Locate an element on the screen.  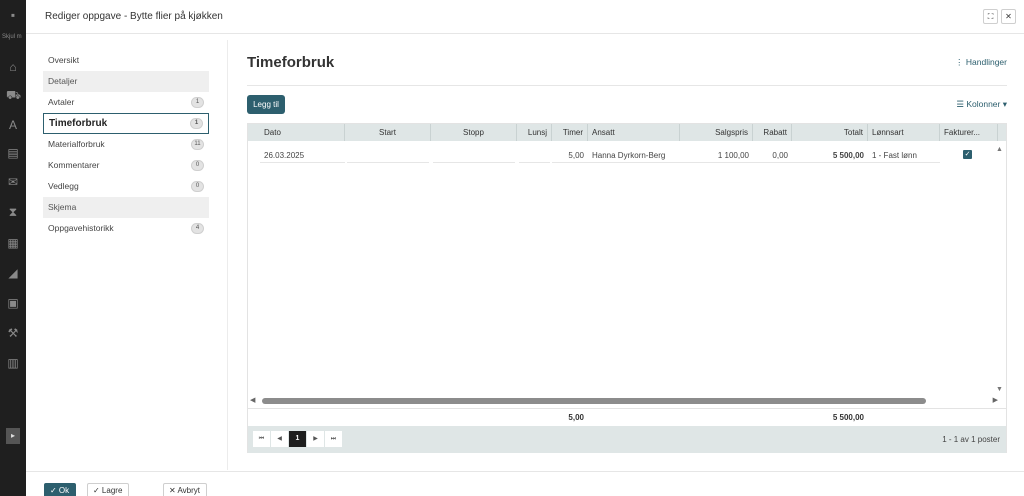
home-icon: ⌂ is located at coordinates (13, 67).